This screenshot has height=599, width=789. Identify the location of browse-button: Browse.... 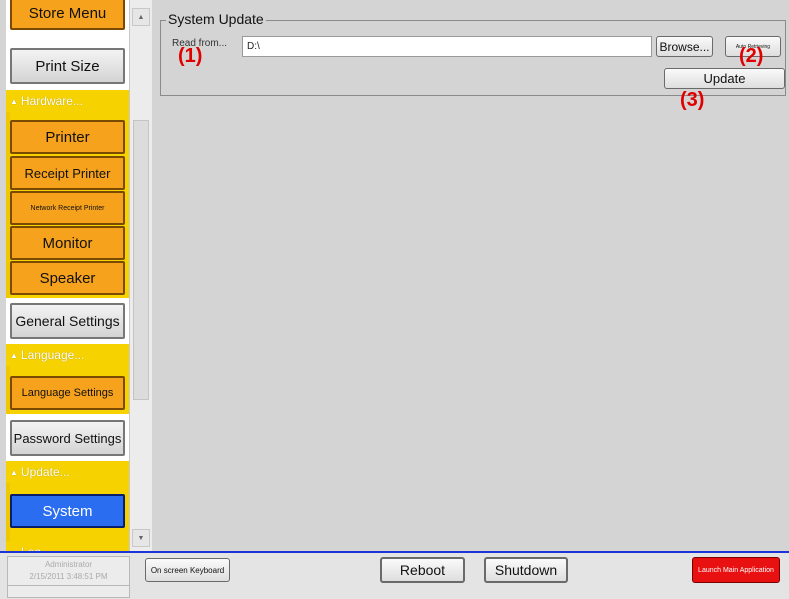
(684, 46).